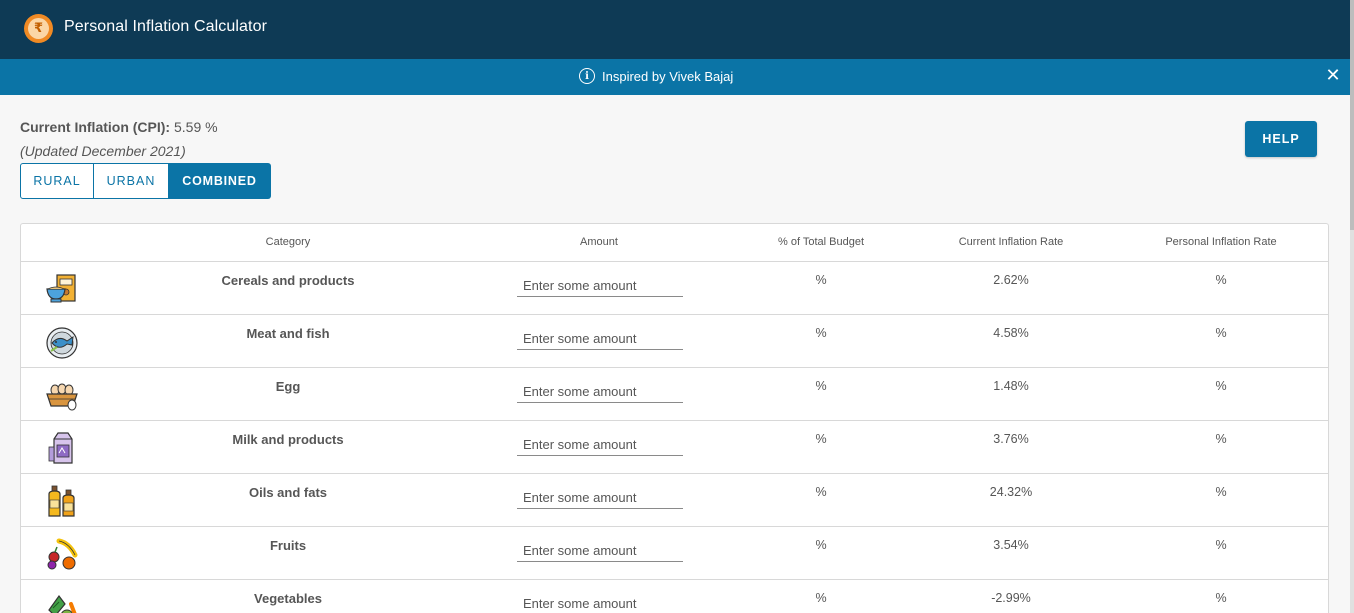  What do you see at coordinates (288, 386) in the screenshot?
I see `row-category: Egg` at bounding box center [288, 386].